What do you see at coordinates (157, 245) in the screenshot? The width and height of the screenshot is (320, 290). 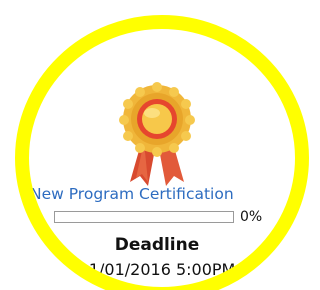 I see `deadline-label: Deadline` at bounding box center [157, 245].